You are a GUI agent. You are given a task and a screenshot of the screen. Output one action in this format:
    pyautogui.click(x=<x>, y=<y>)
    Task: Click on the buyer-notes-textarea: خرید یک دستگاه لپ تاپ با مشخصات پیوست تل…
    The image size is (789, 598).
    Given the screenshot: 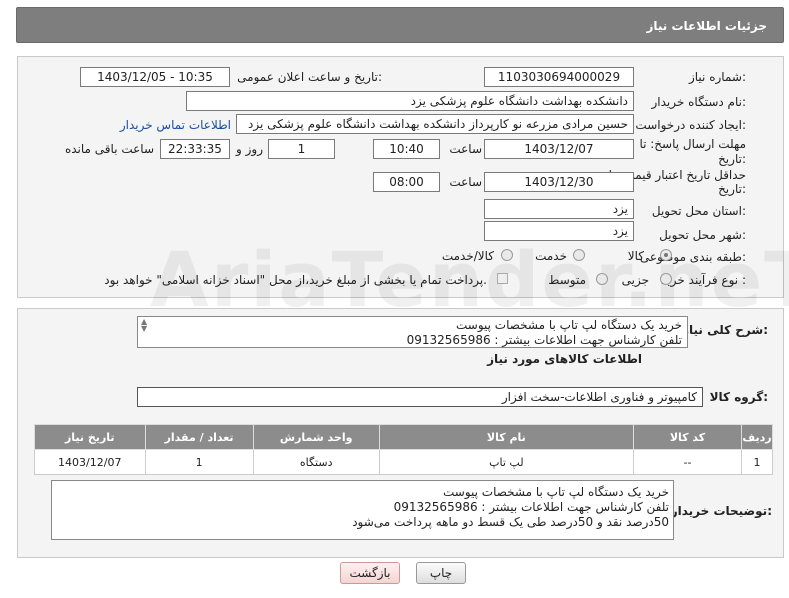 What is the action you would take?
    pyautogui.click(x=362, y=510)
    